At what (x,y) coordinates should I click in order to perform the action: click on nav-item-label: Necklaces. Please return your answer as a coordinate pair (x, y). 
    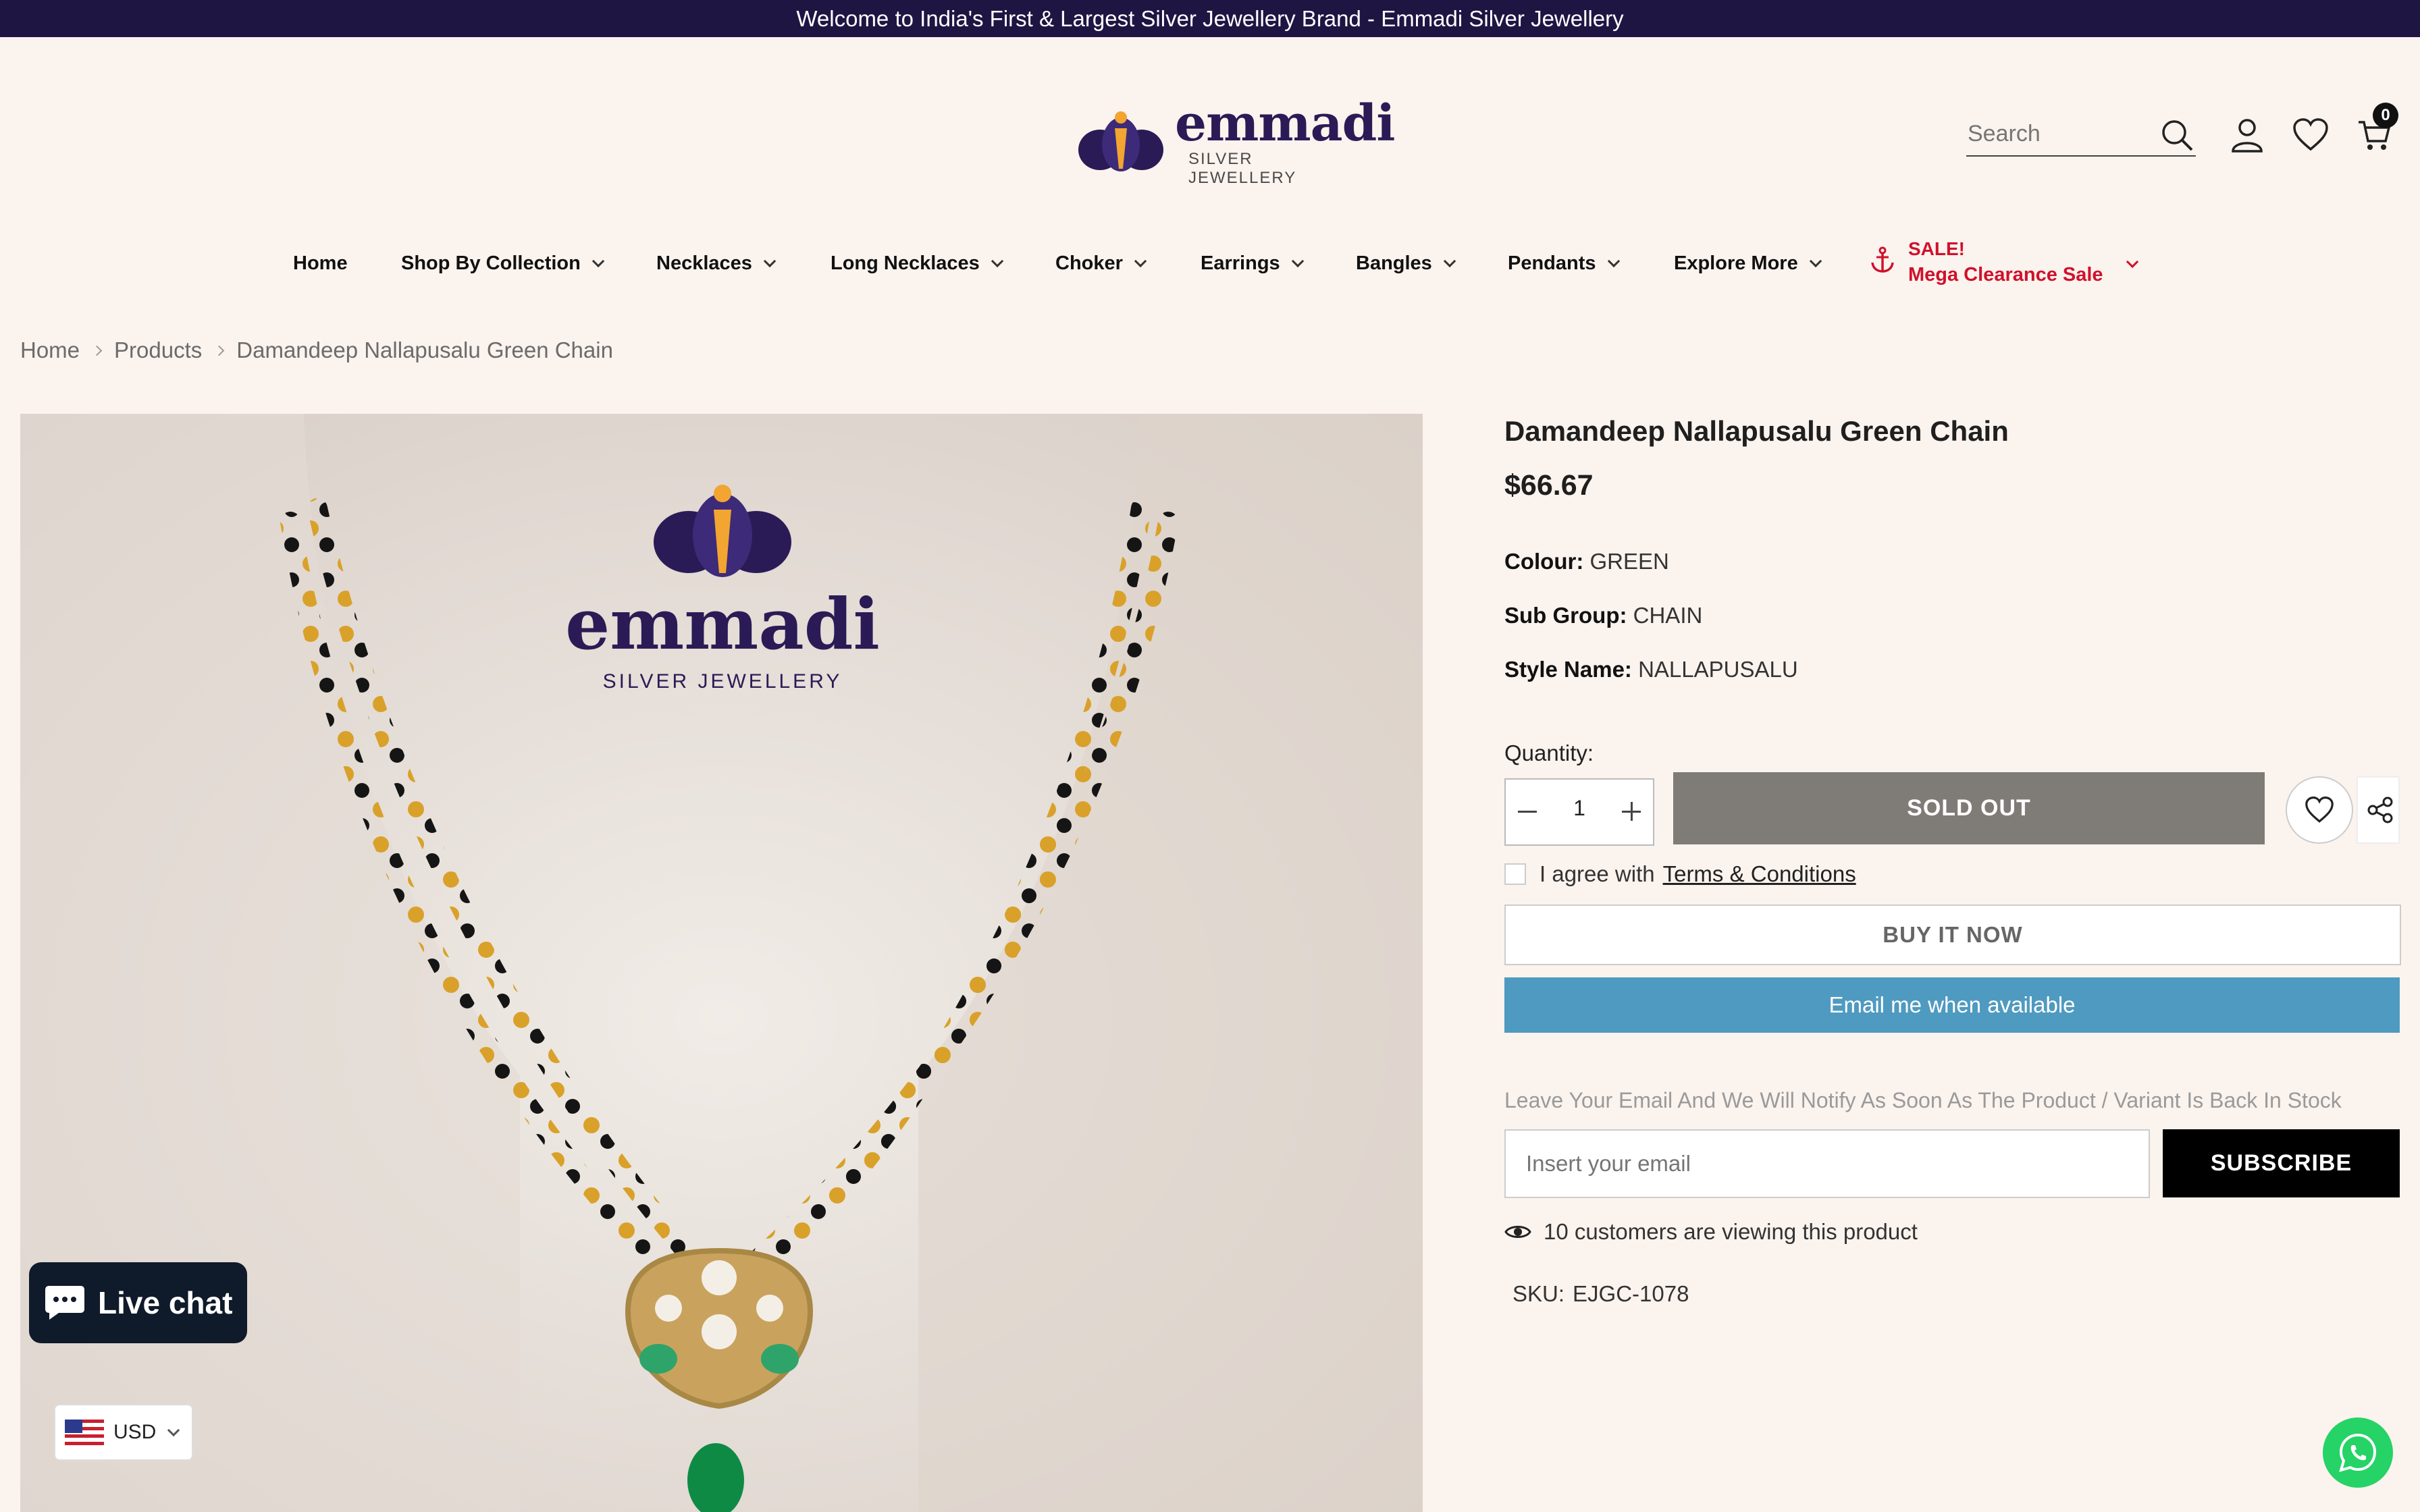
    Looking at the image, I should click on (704, 263).